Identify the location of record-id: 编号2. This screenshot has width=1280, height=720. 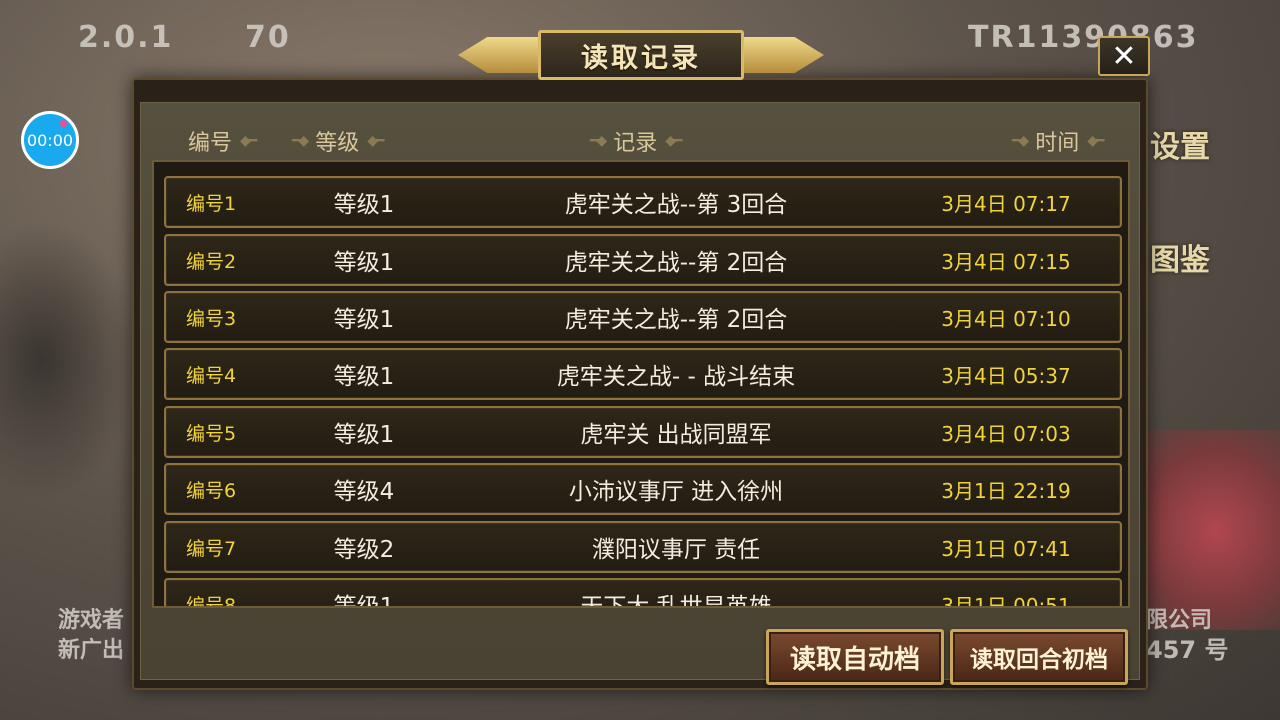
(211, 261).